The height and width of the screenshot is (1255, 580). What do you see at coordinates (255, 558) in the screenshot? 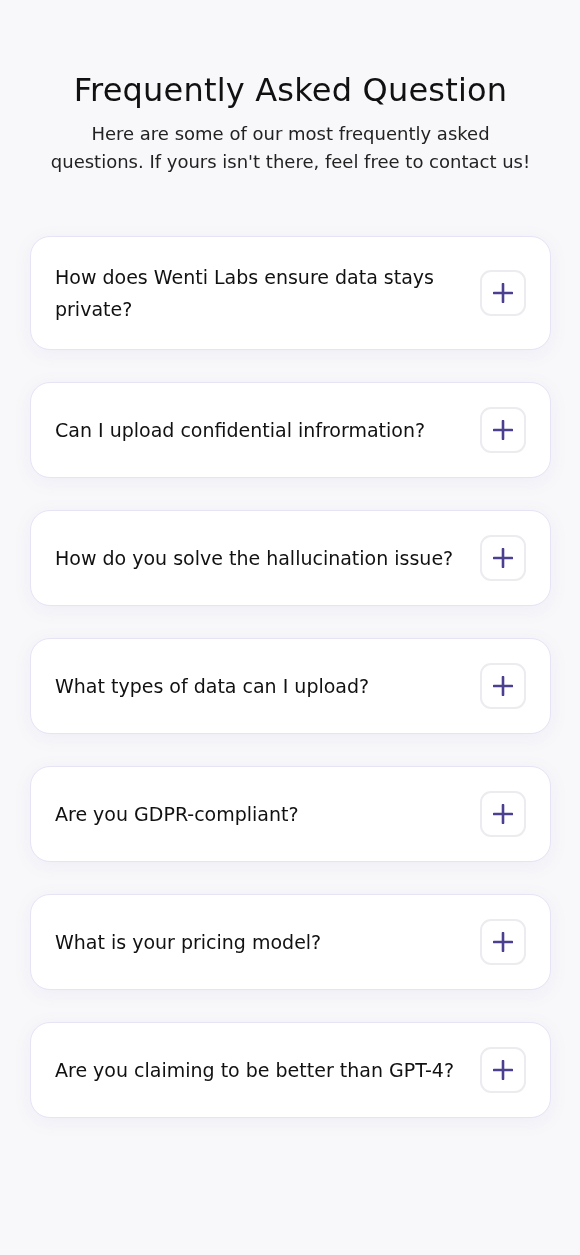
I see `question-text: How do you solve the hallucination issue?` at bounding box center [255, 558].